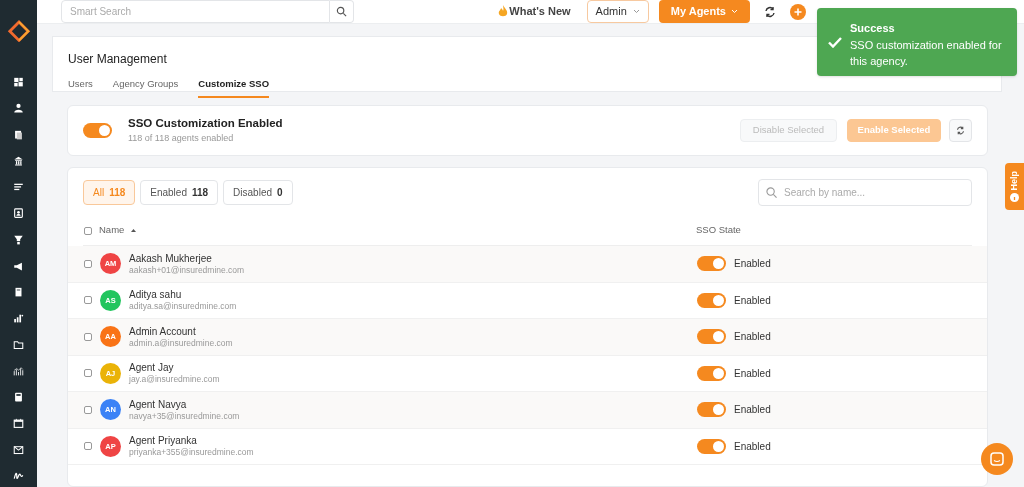 The height and width of the screenshot is (487, 1024). What do you see at coordinates (234, 88) in the screenshot?
I see `tab: Customize SSO` at bounding box center [234, 88].